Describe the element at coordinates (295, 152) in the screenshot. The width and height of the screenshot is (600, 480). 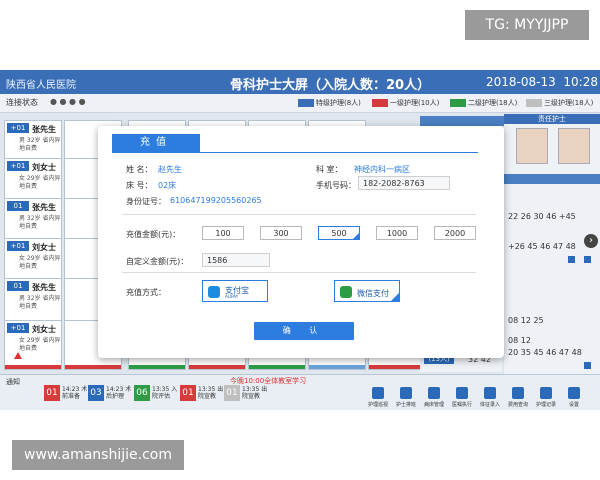
I see `dialog-divider` at that location.